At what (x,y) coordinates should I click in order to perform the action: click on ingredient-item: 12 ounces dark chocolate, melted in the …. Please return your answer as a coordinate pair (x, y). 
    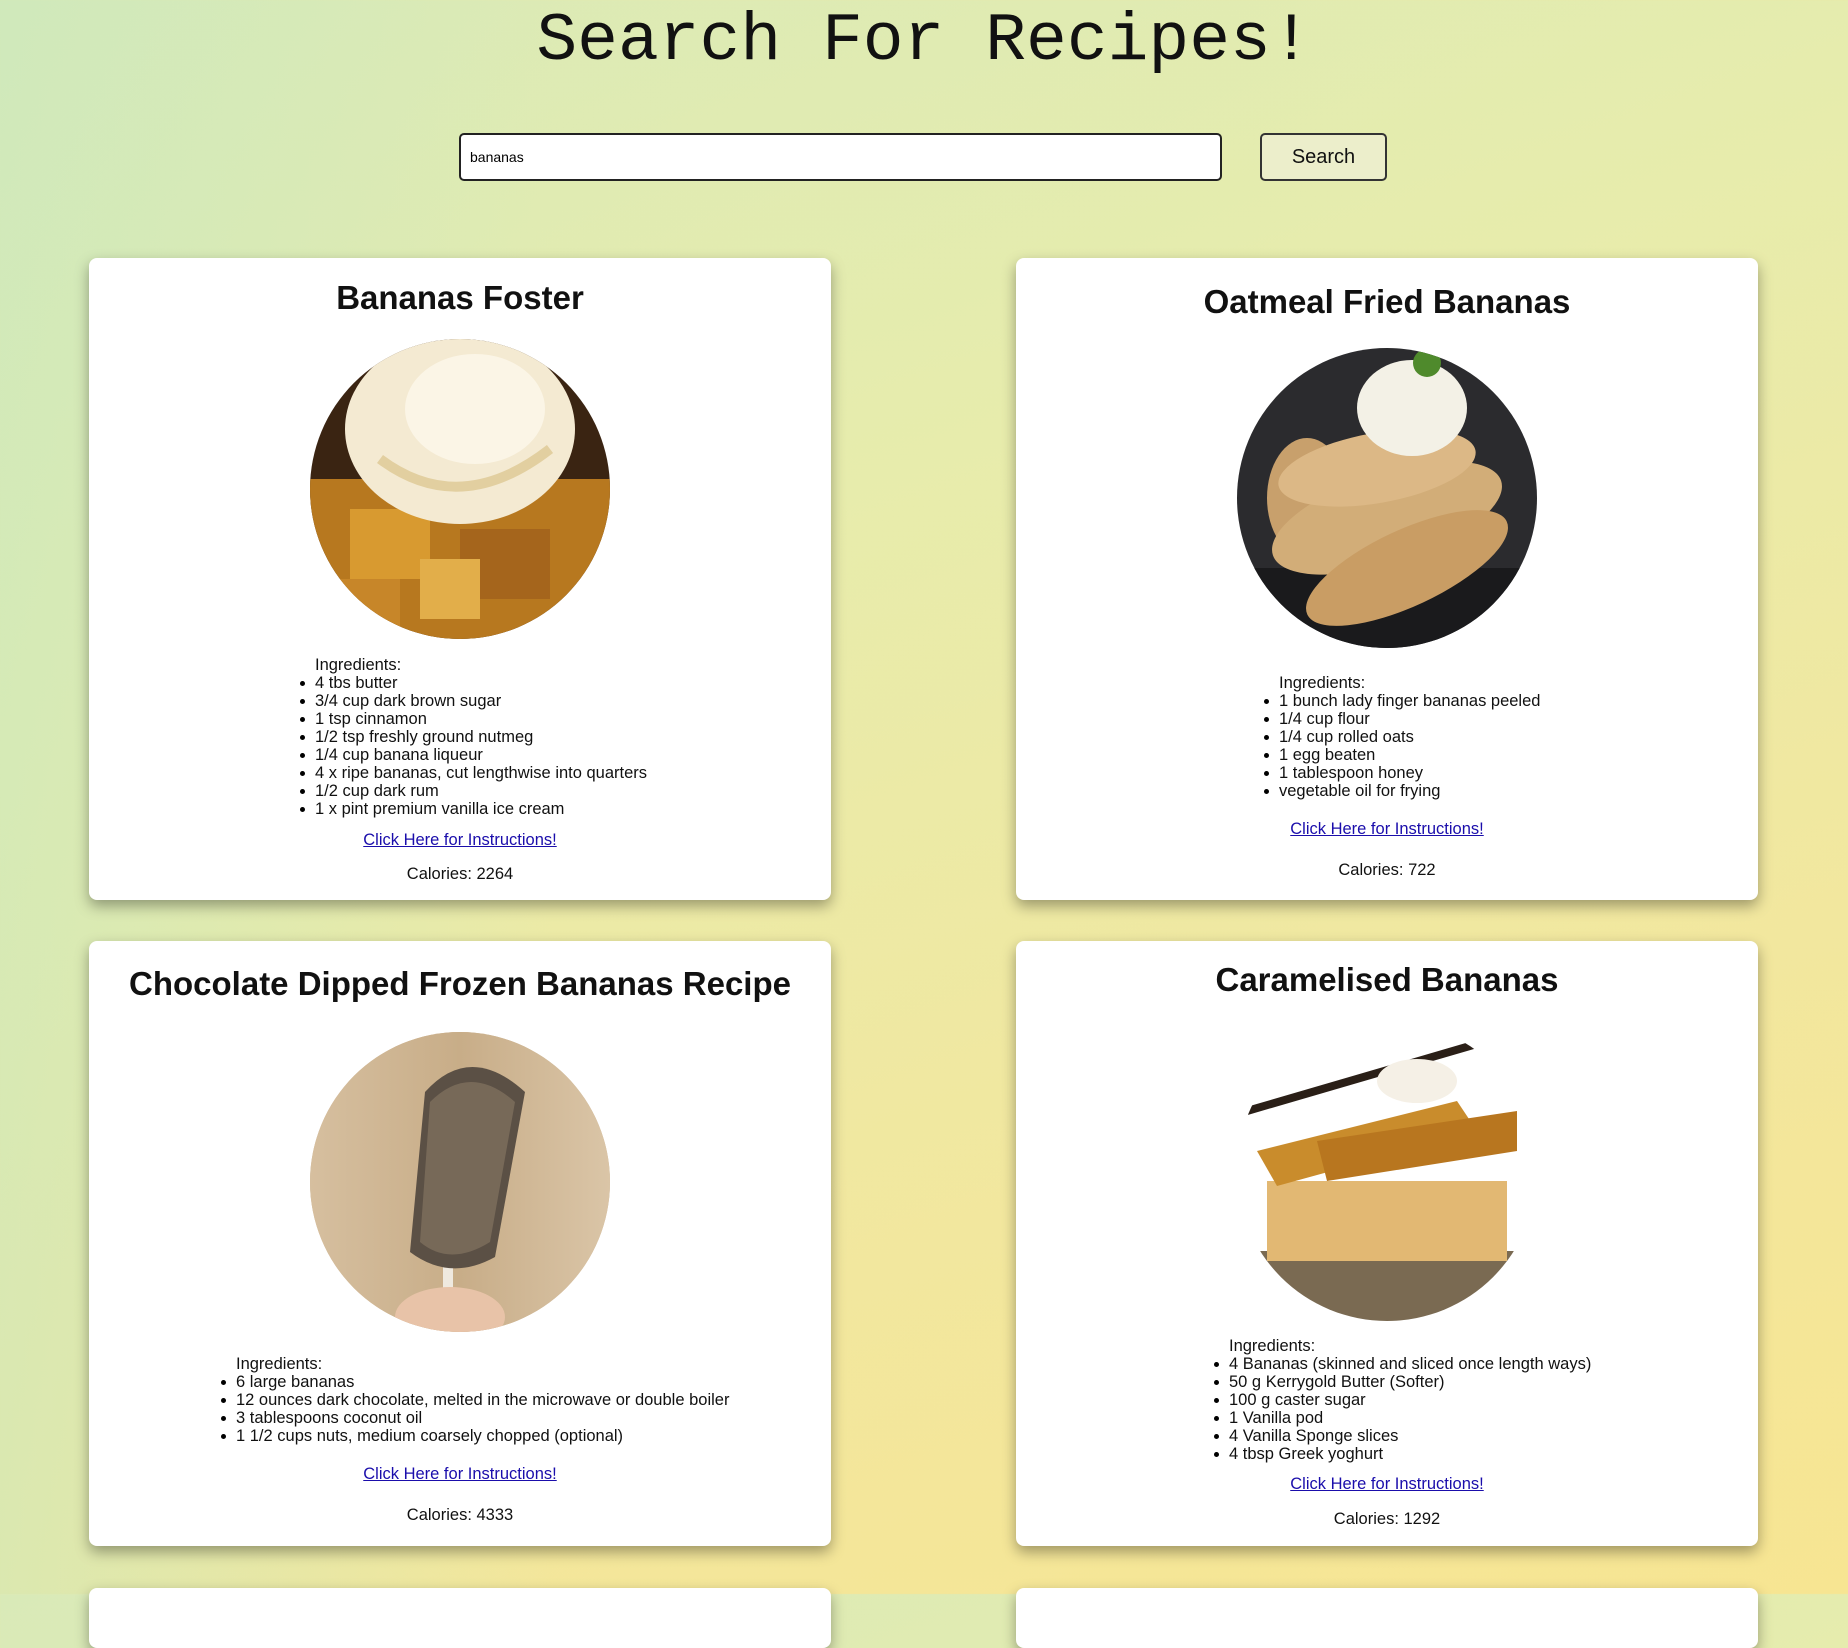
    Looking at the image, I should click on (475, 1400).